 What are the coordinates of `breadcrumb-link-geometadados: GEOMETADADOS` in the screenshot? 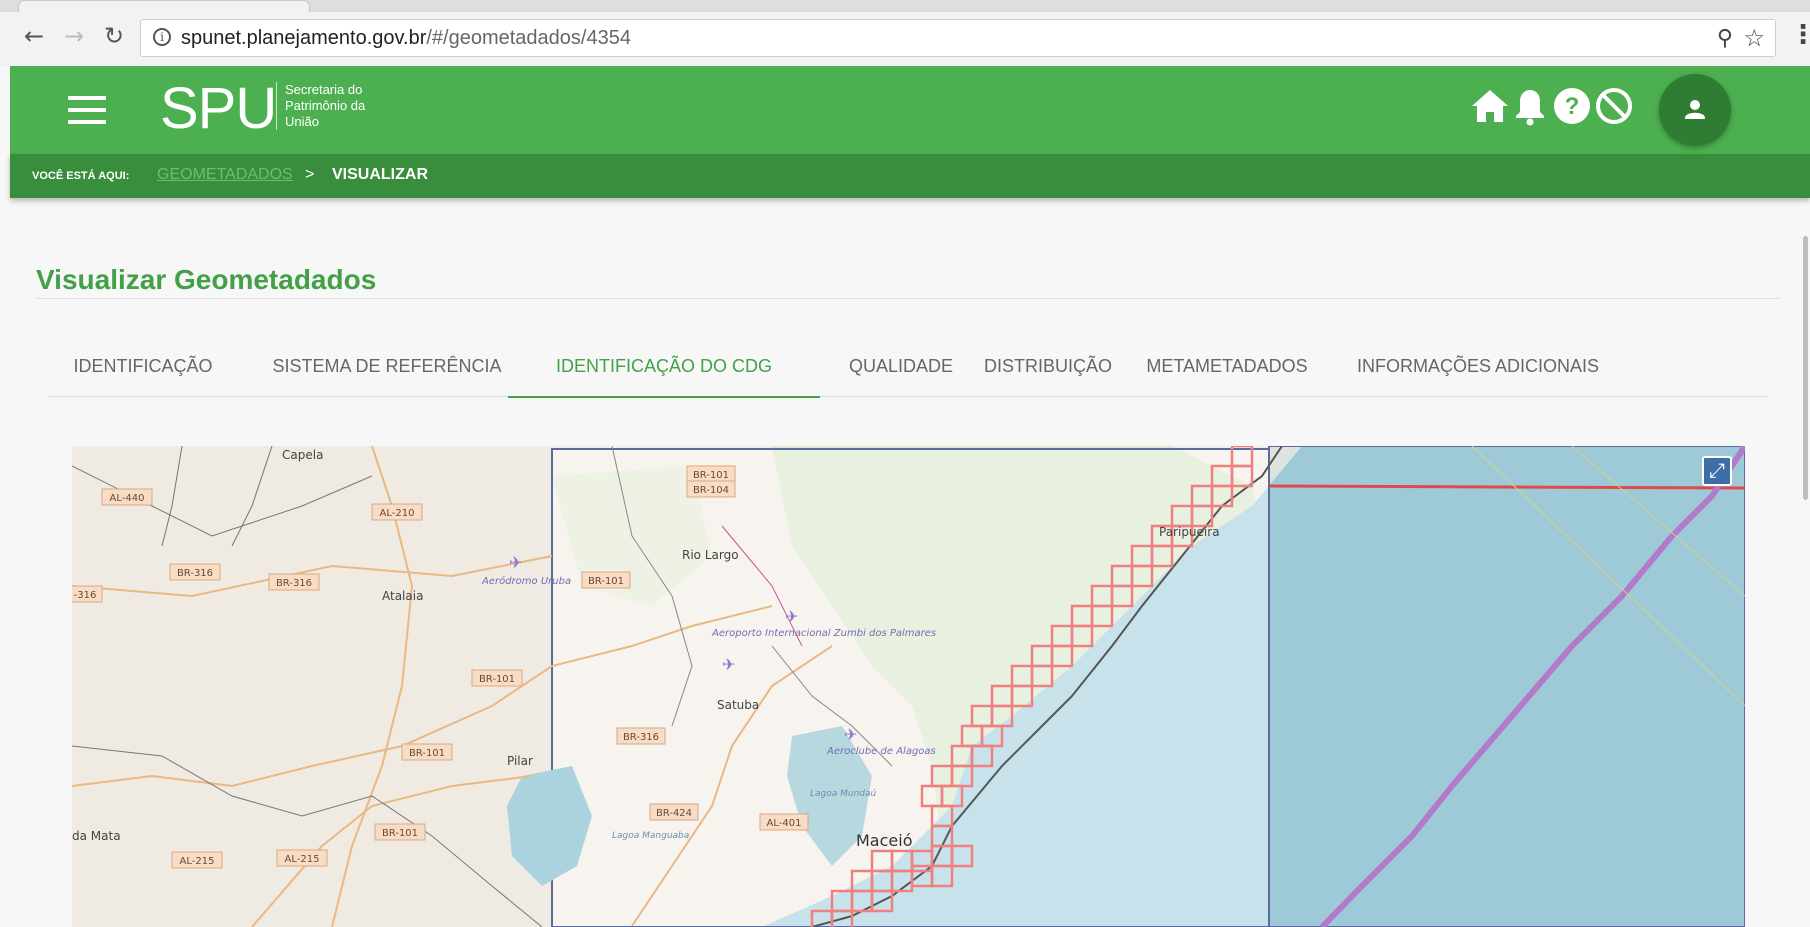 It's located at (225, 175).